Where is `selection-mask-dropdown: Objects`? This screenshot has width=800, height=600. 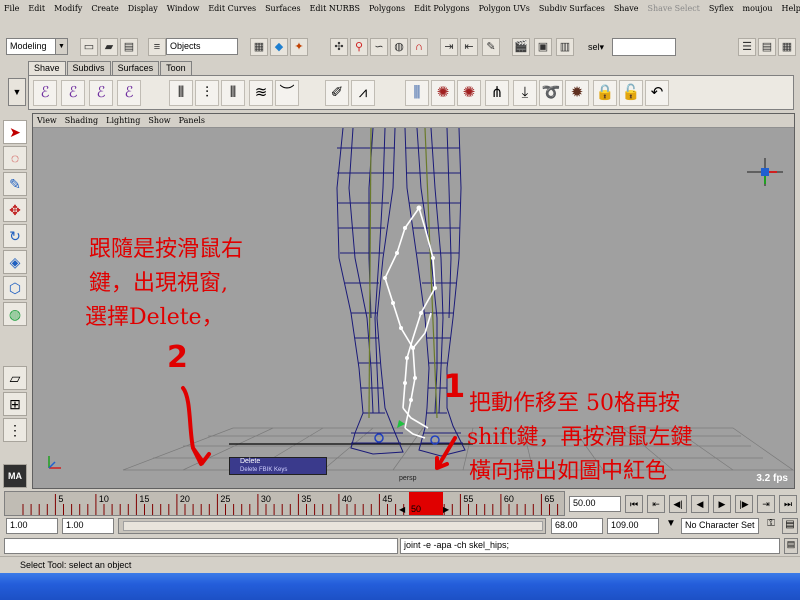
selection-mask-dropdown: Objects is located at coordinates (202, 46).